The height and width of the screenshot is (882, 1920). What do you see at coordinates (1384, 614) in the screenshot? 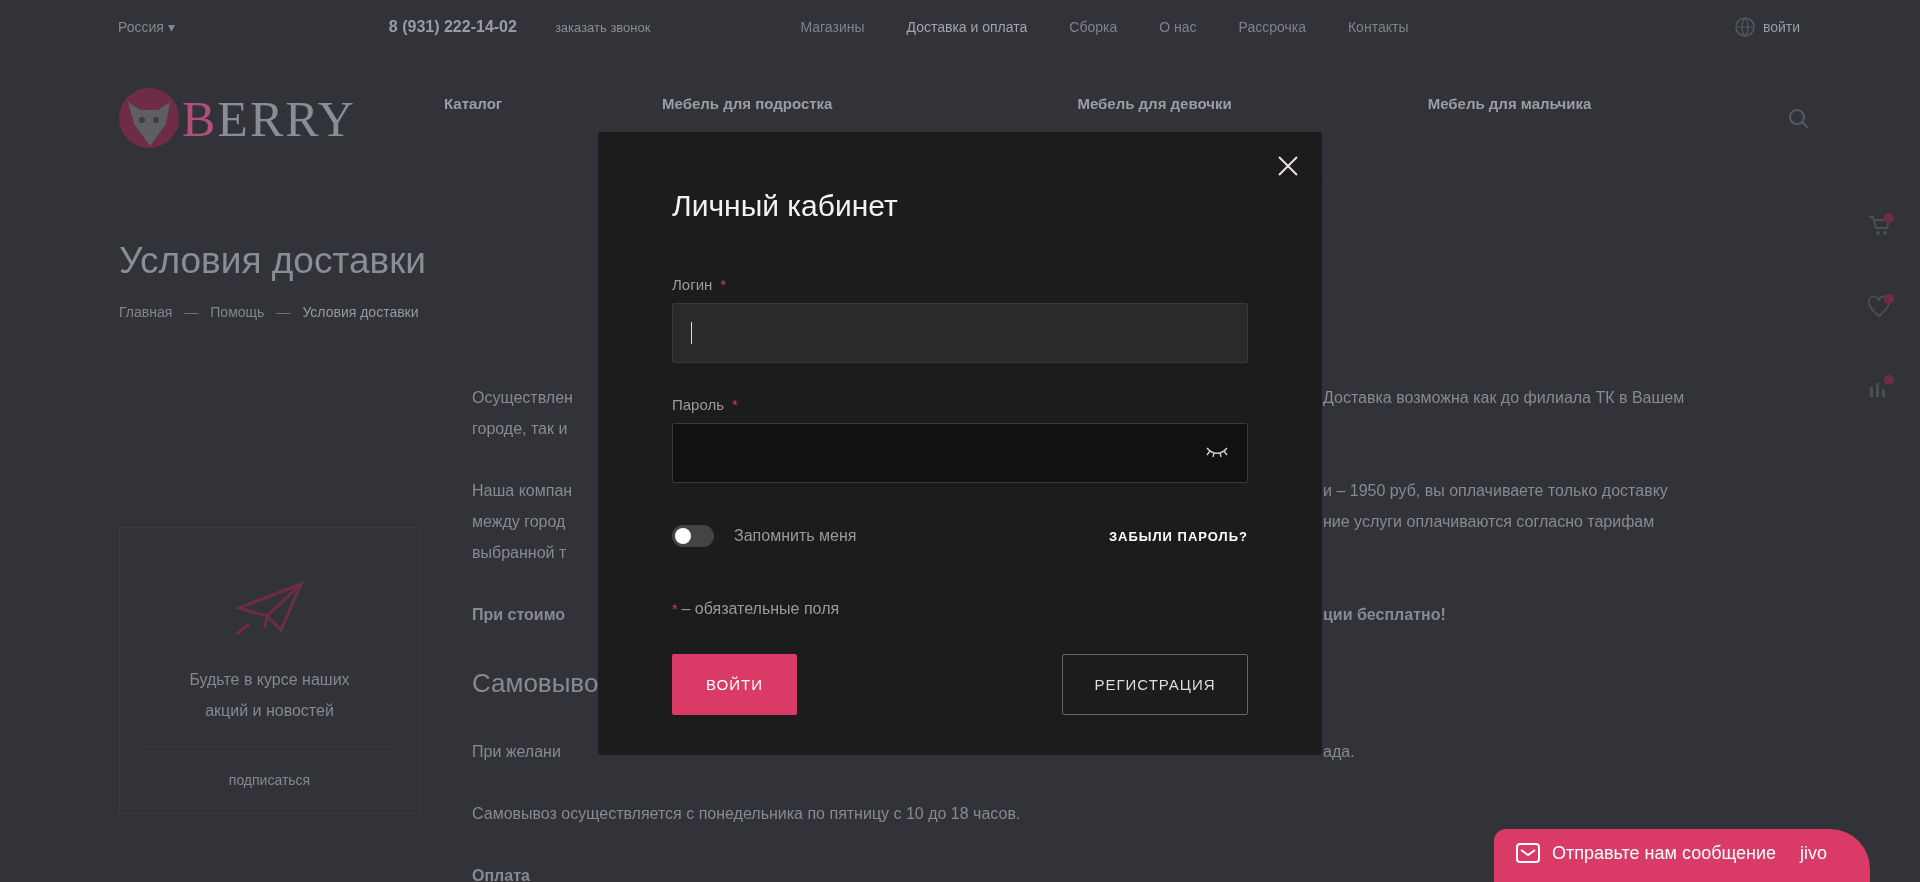
I see `paragraph-text: ции бесплатно!` at bounding box center [1384, 614].